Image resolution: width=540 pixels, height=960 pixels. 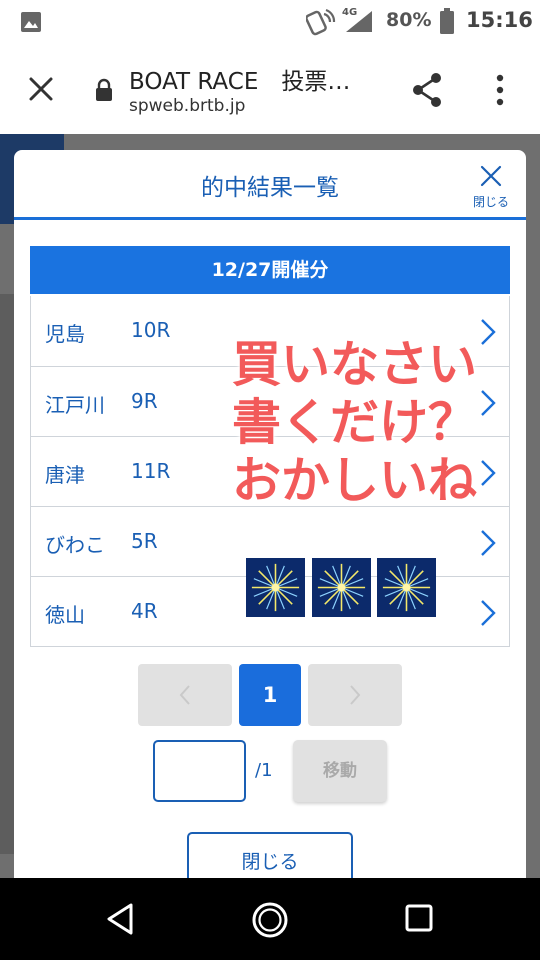 What do you see at coordinates (409, 20) in the screenshot?
I see `battery-percent: 80%` at bounding box center [409, 20].